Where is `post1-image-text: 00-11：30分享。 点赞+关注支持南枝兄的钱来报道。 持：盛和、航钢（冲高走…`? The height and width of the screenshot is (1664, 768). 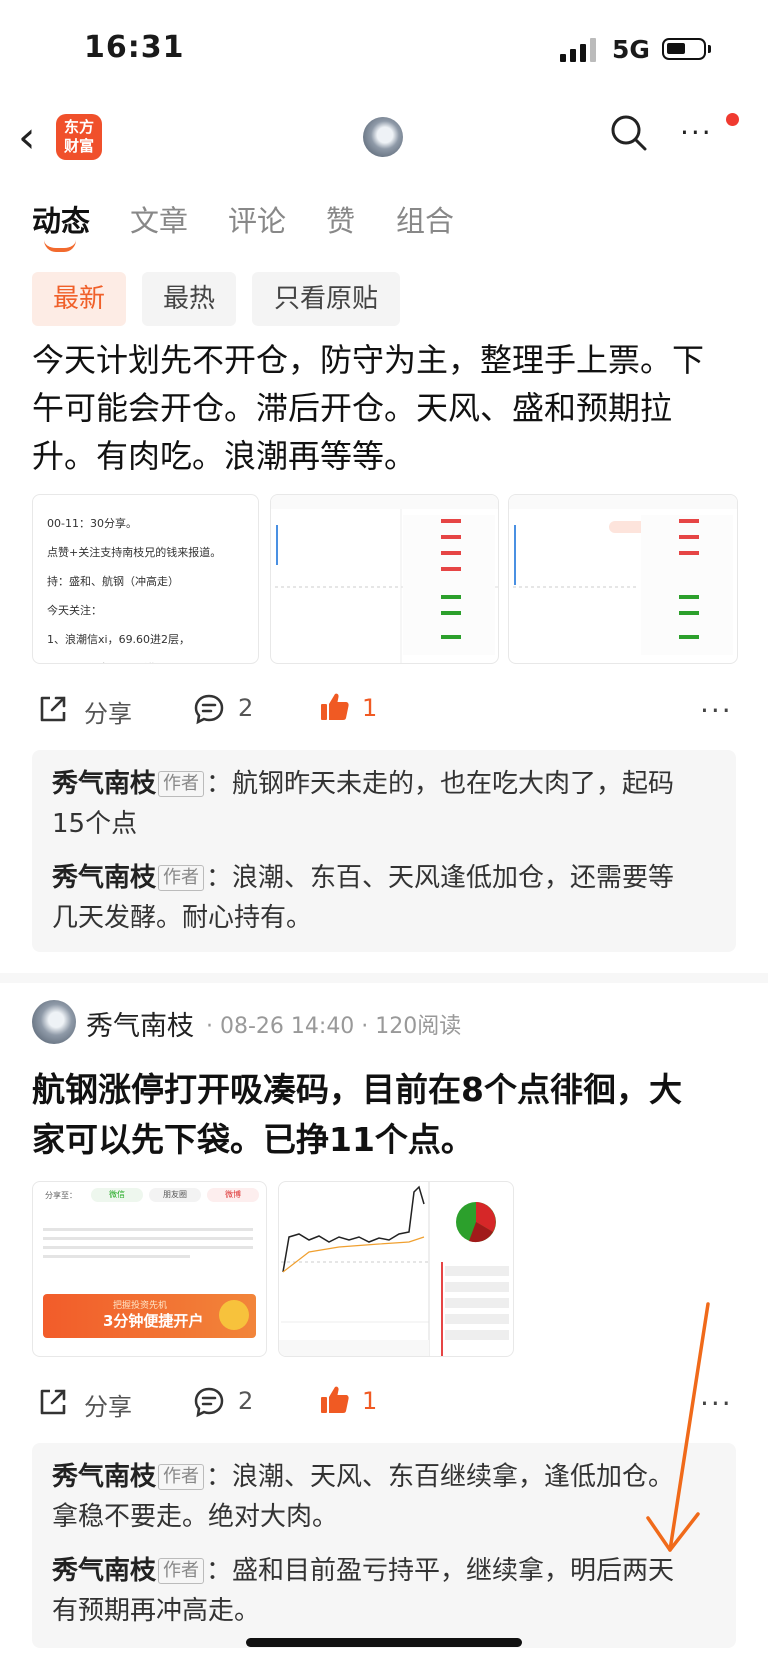
post1-image-text: 00-11：30分享。 点赞+关注支持南枝兄的钱来报道。 持：盛和、航钢（冲高走… is located at coordinates (145, 579).